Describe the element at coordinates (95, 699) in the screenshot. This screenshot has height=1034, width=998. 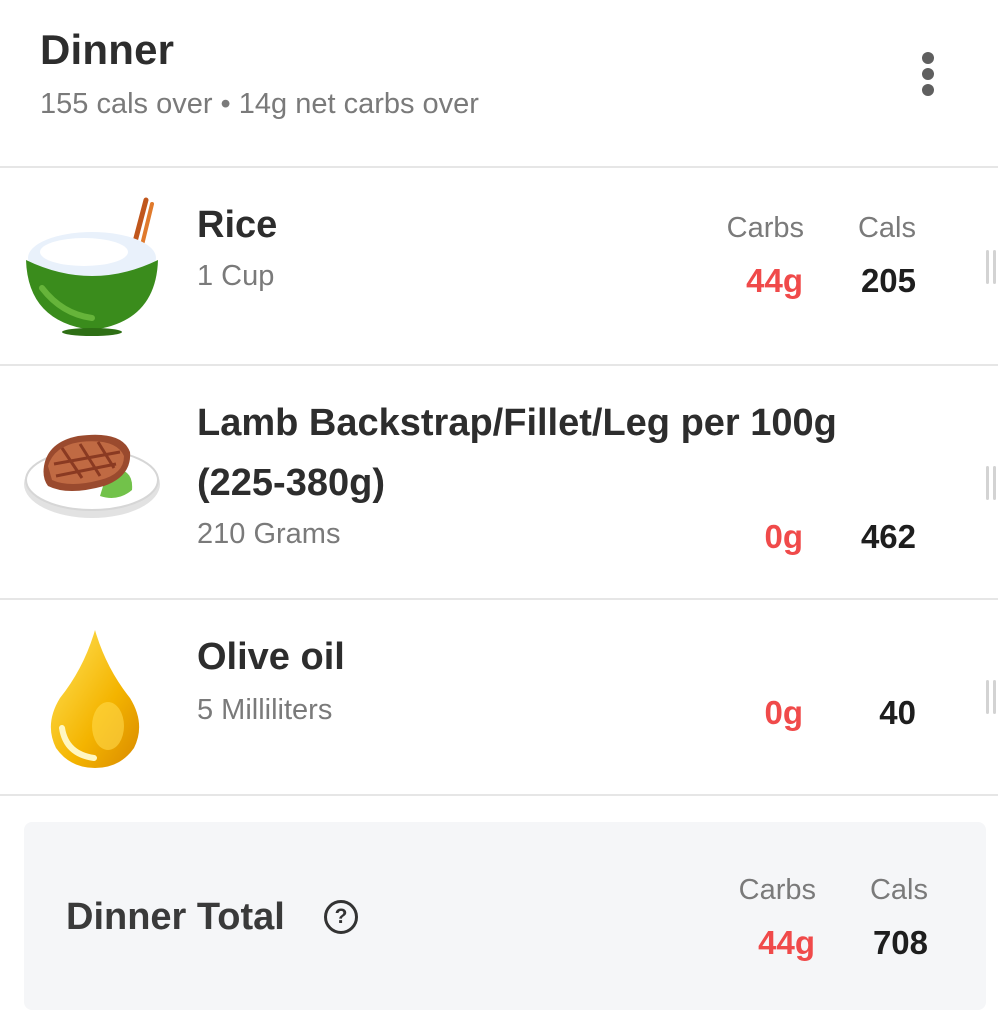
I see `oil-drop-icon` at that location.